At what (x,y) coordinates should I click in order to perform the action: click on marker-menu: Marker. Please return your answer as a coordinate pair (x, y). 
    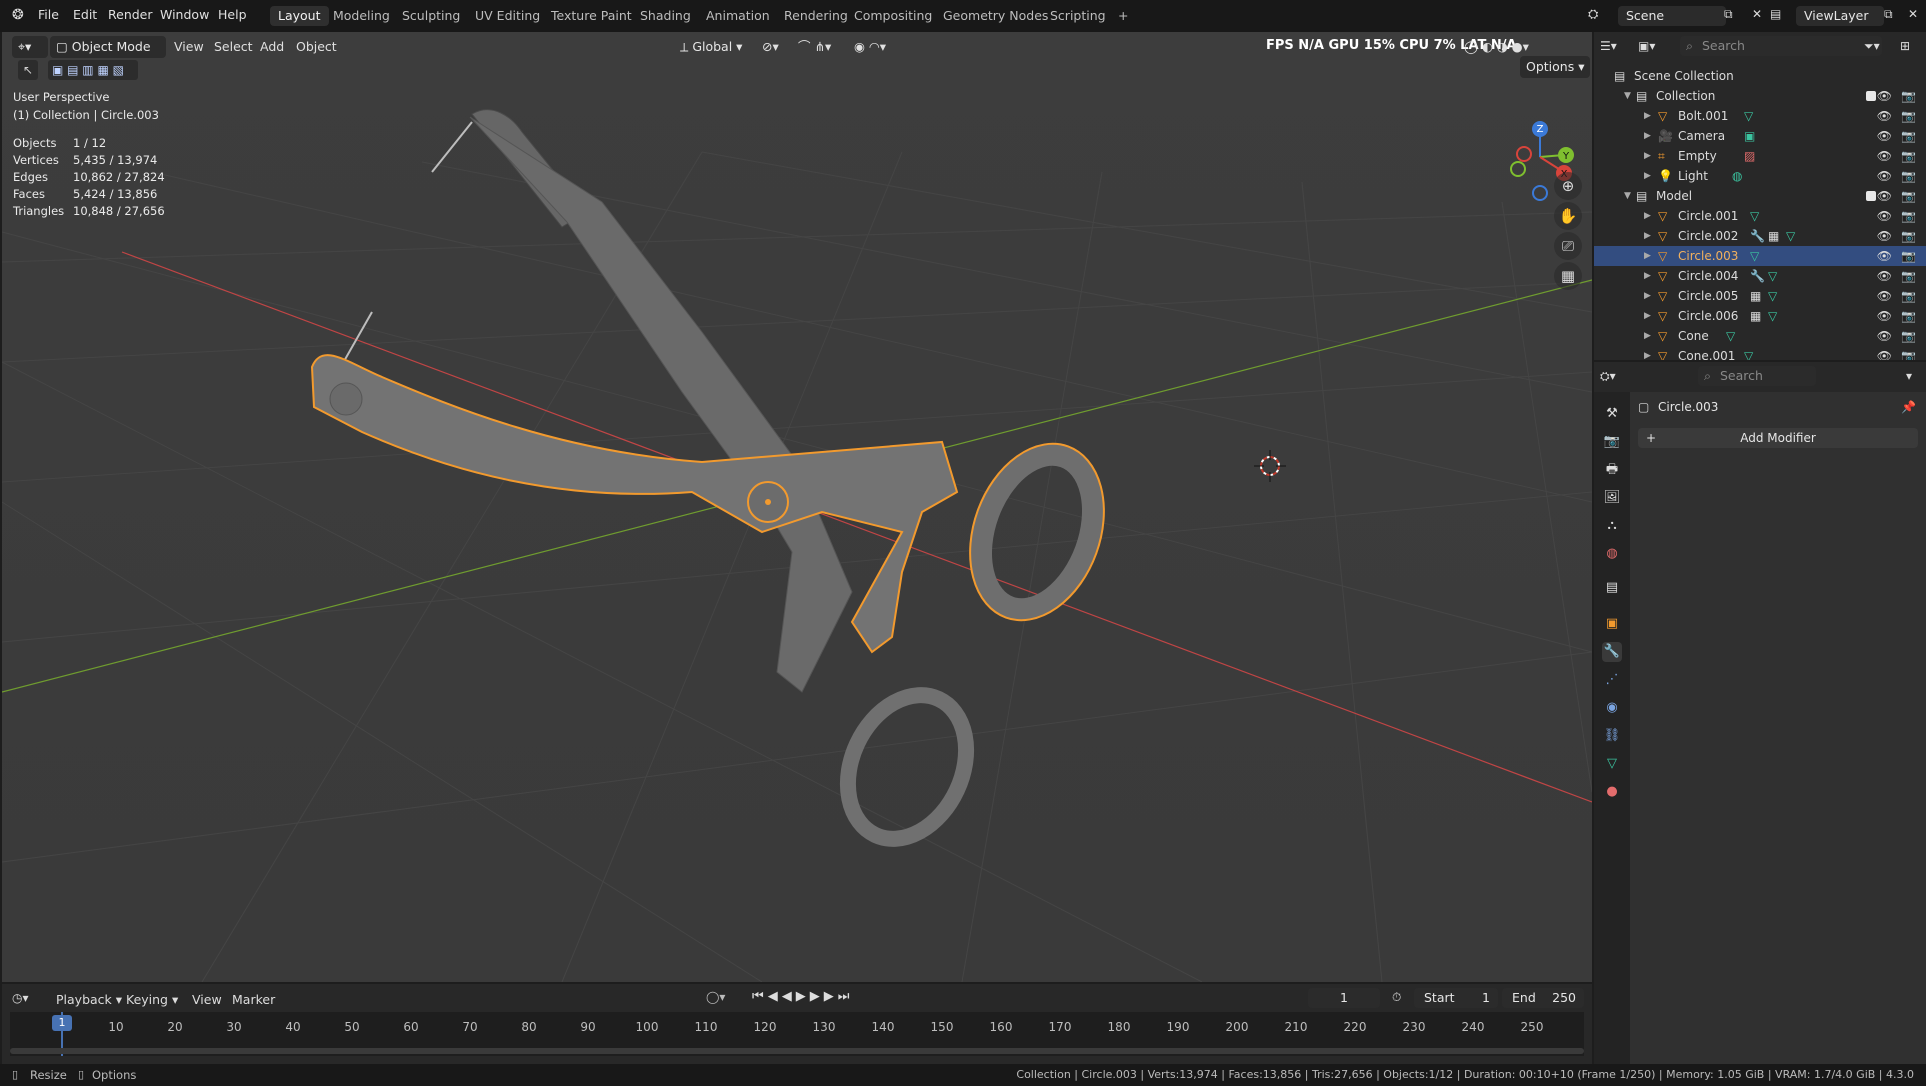
    Looking at the image, I should click on (253, 1000).